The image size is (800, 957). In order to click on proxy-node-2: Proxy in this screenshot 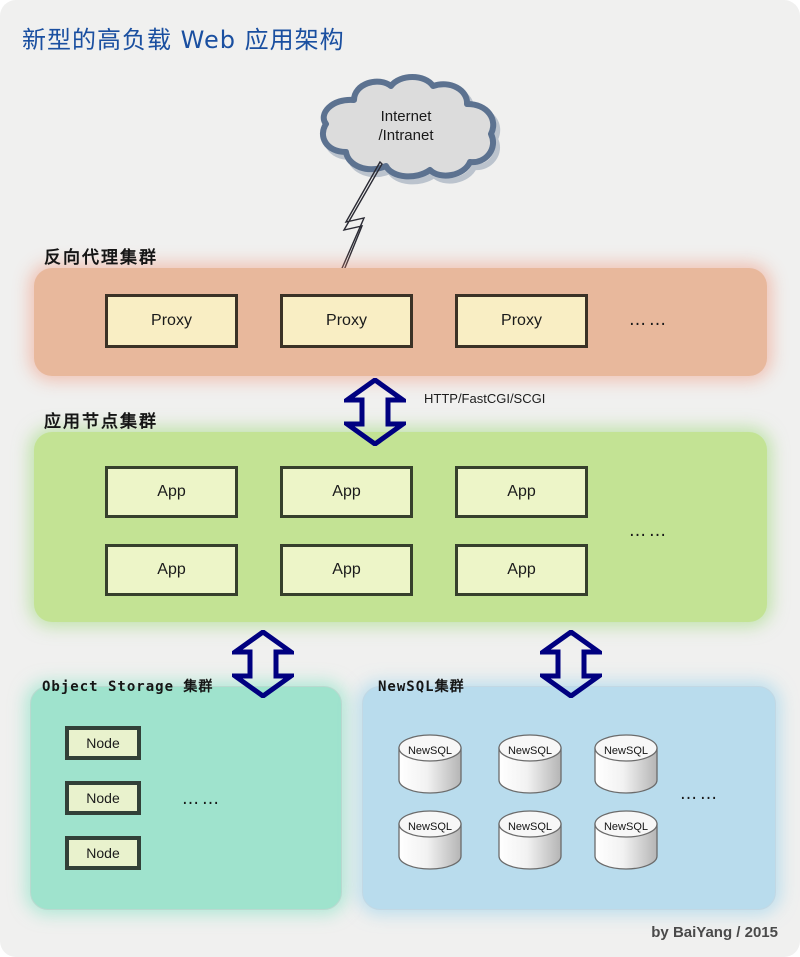, I will do `click(346, 321)`.